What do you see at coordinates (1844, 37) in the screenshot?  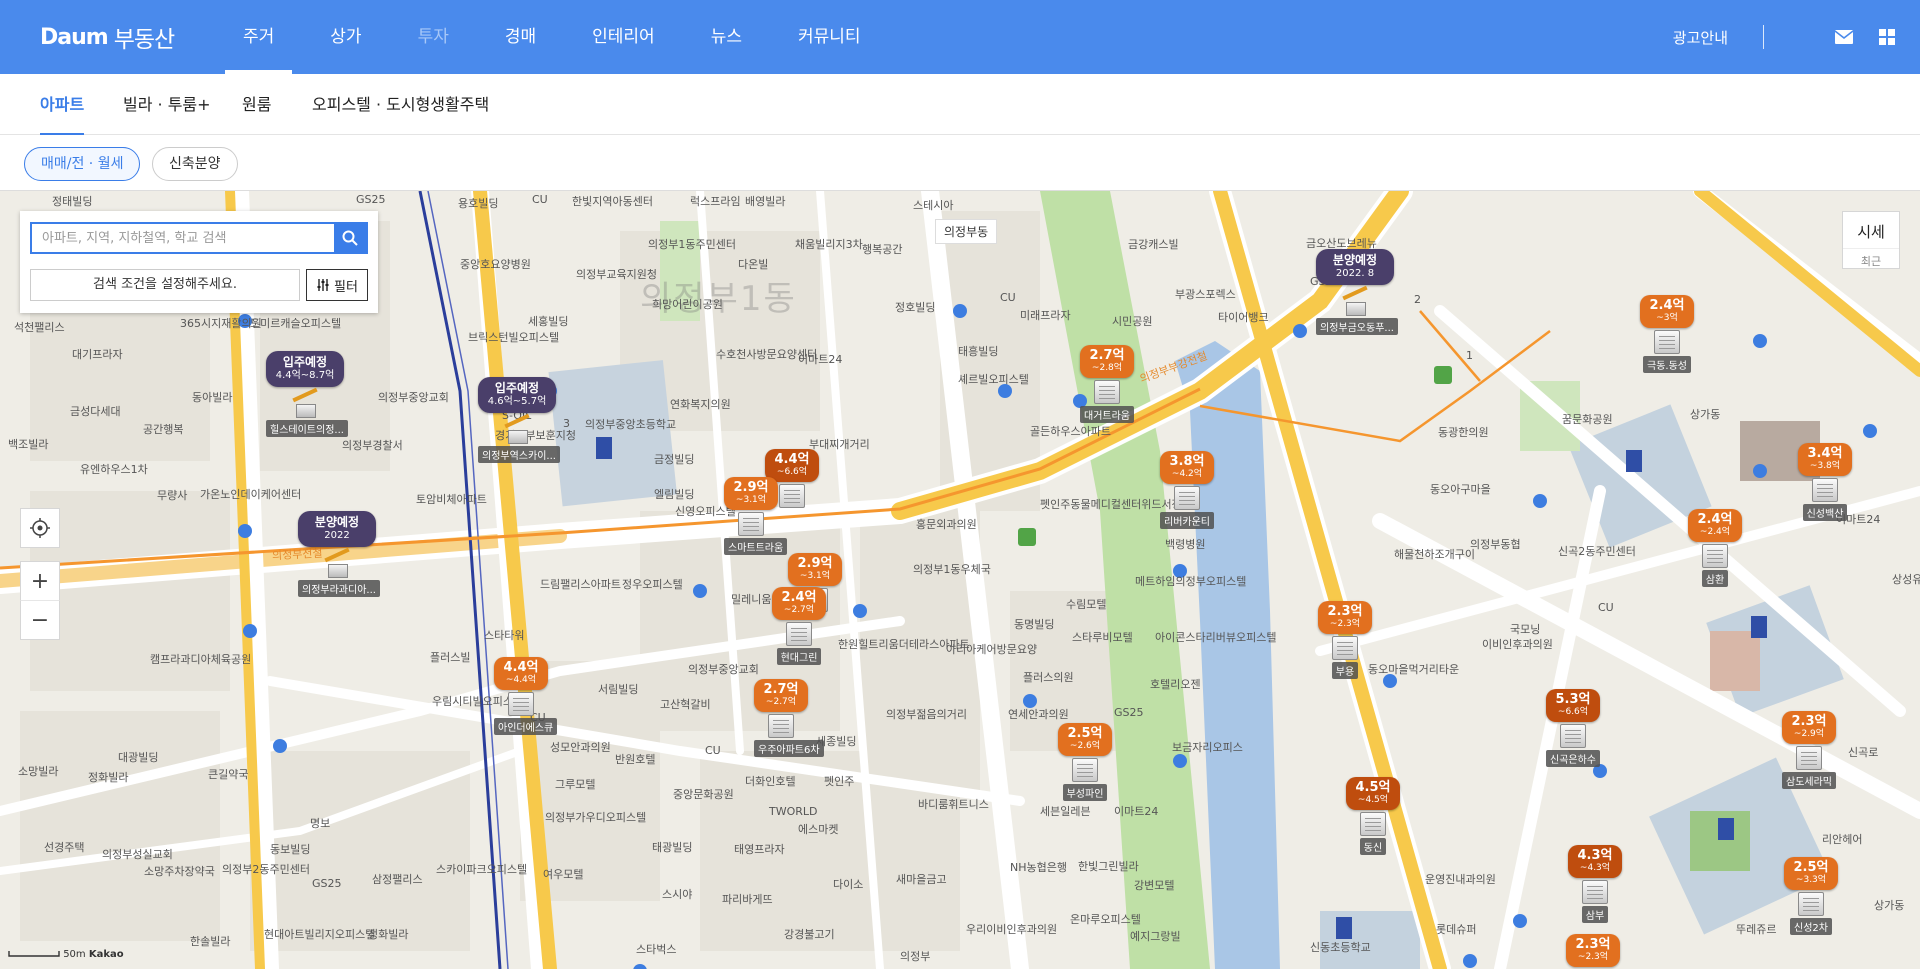 I see `mail-icon` at bounding box center [1844, 37].